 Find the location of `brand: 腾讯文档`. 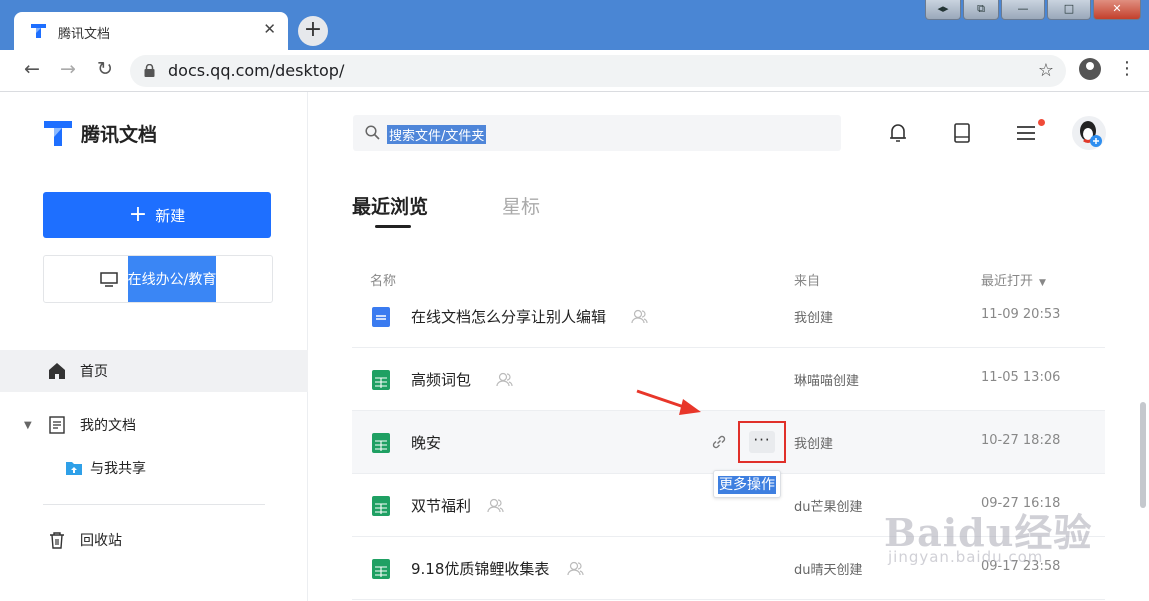

brand: 腾讯文档 is located at coordinates (100, 133).